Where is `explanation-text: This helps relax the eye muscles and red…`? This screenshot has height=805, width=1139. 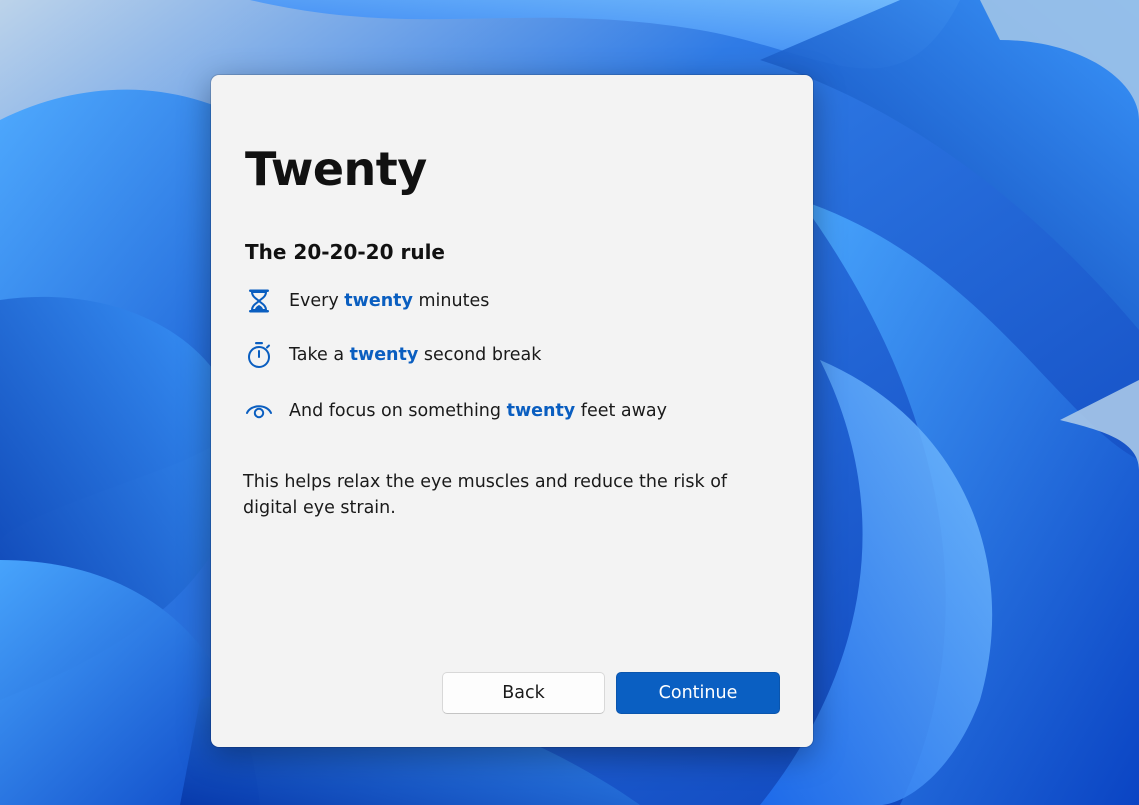
explanation-text: This helps relax the eye muscles and red… is located at coordinates (485, 495).